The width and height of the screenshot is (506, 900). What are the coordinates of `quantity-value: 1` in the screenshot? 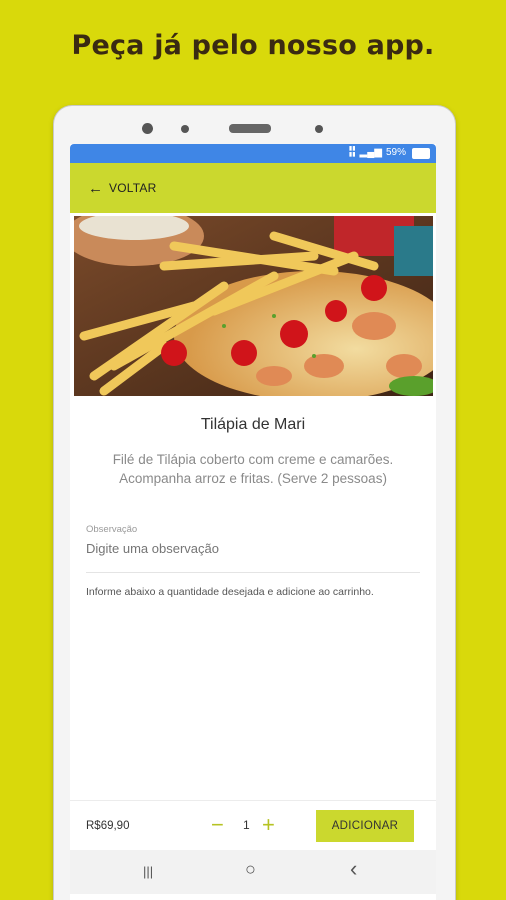 It's located at (246, 825).